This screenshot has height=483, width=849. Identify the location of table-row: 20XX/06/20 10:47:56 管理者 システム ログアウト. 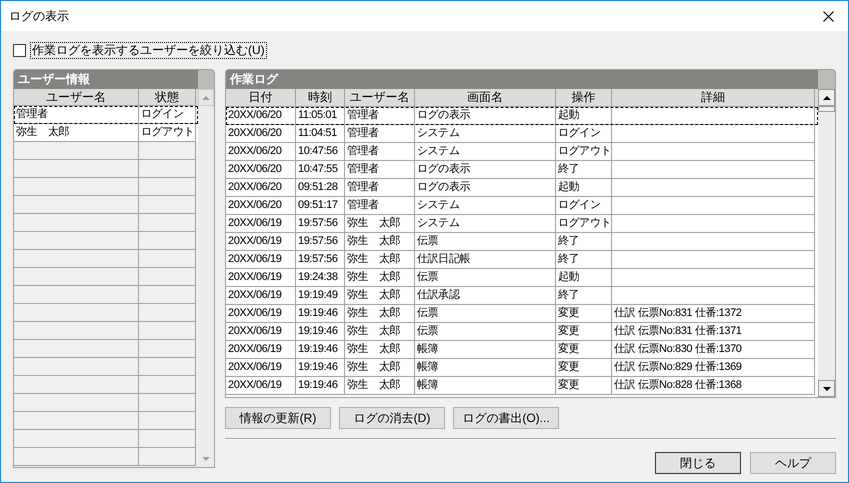
(522, 152).